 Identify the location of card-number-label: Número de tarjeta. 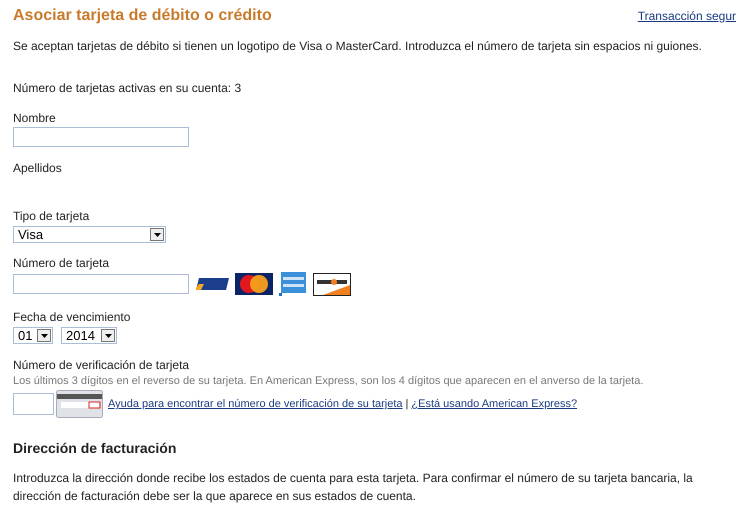
(61, 263).